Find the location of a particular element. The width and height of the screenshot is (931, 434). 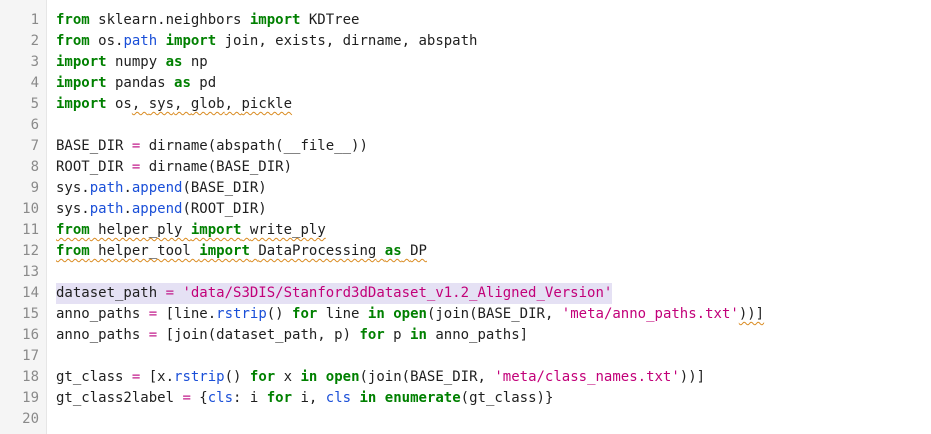

code-line-1: 1 from sklearn.neighbors import KDTree is located at coordinates (465, 20).